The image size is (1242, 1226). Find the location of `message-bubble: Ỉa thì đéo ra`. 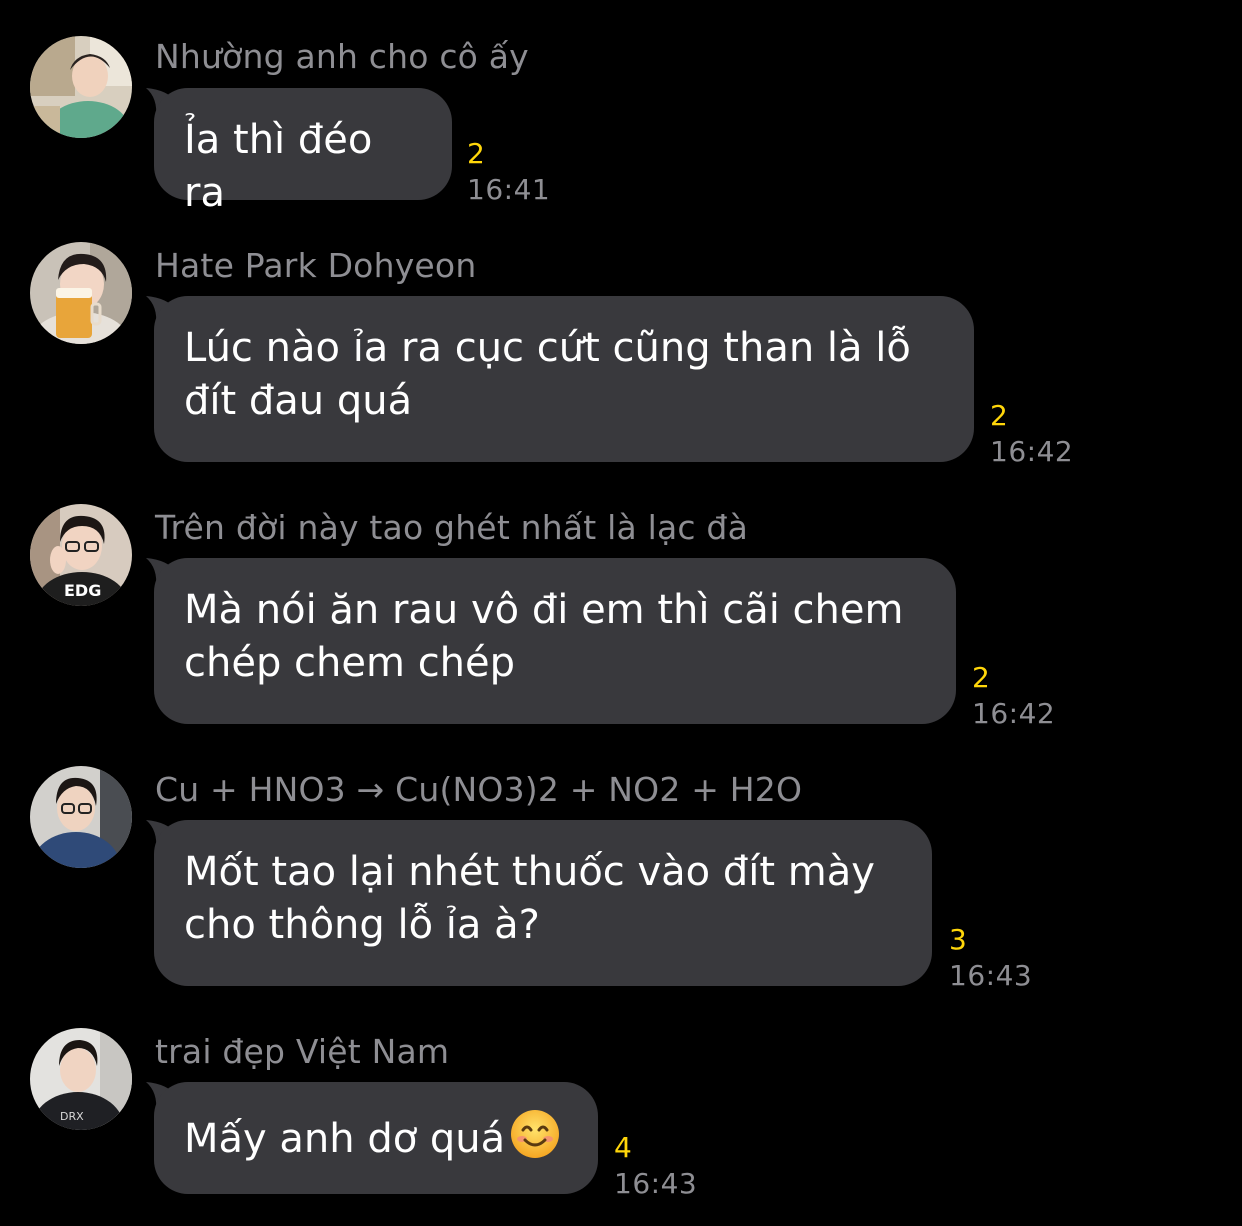

message-bubble: Ỉa thì đéo ra is located at coordinates (303, 152).